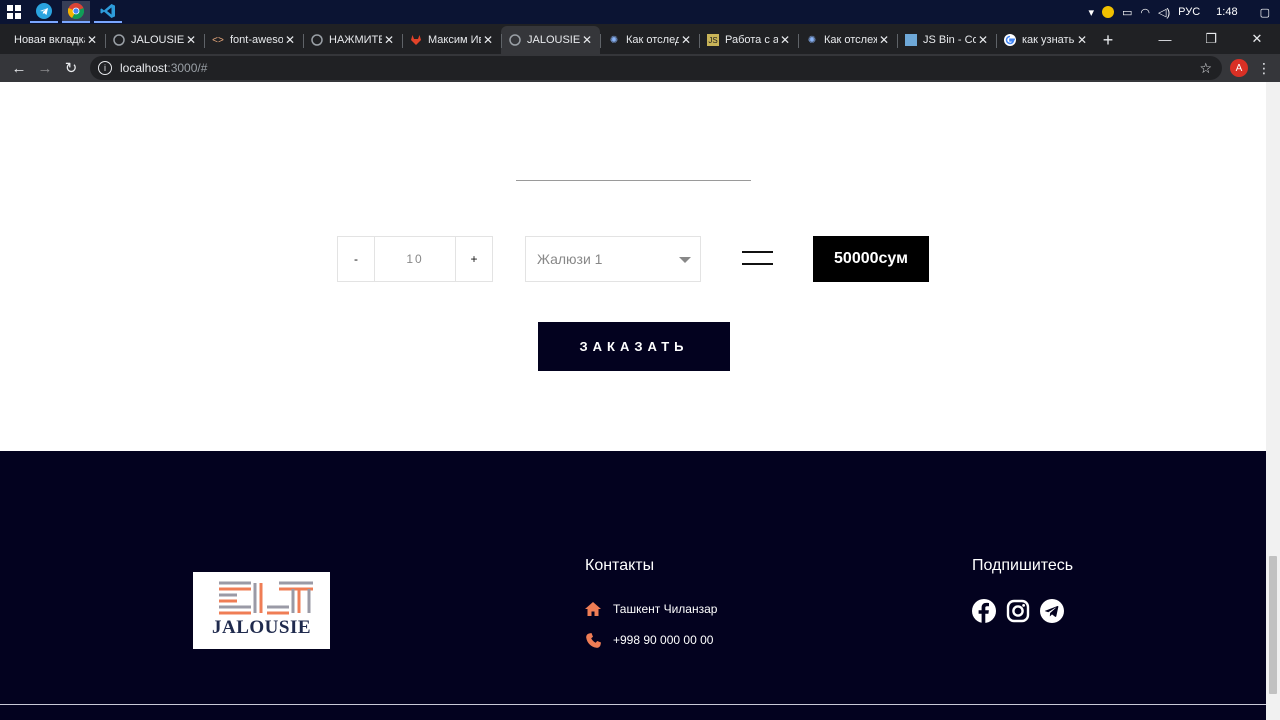  I want to click on logo-wordmark: JALOUSIE, so click(261, 627).